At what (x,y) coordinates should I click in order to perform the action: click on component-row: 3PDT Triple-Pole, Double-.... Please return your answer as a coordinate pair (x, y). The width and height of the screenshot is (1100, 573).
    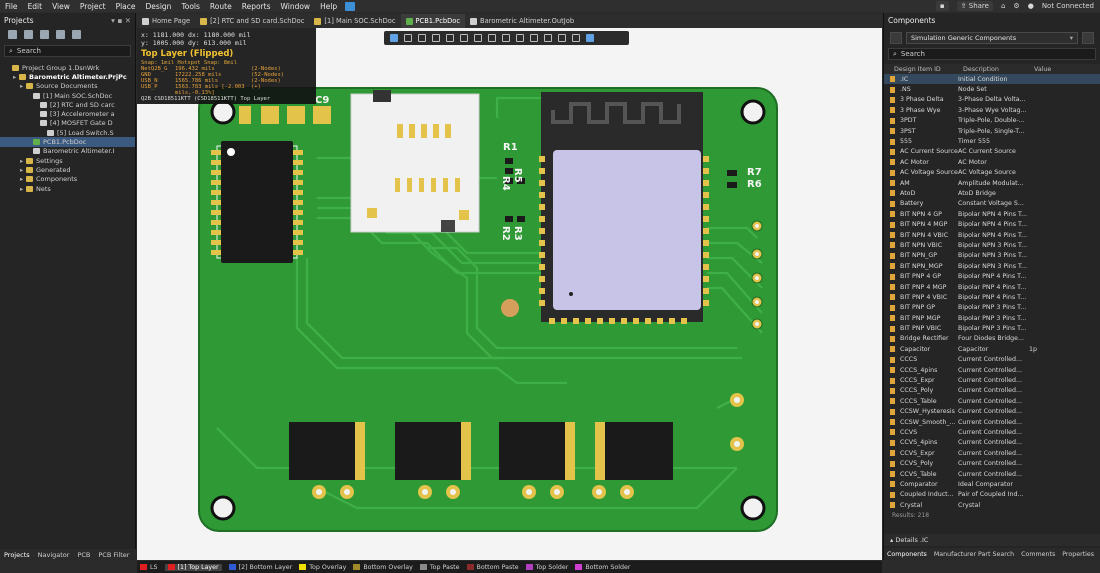
    Looking at the image, I should click on (992, 121).